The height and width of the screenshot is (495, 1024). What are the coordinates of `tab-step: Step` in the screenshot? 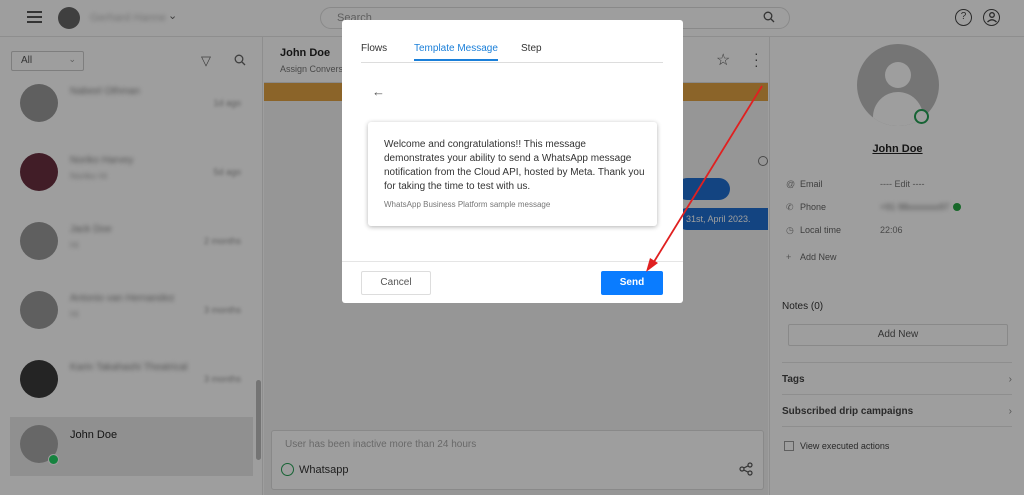 It's located at (531, 51).